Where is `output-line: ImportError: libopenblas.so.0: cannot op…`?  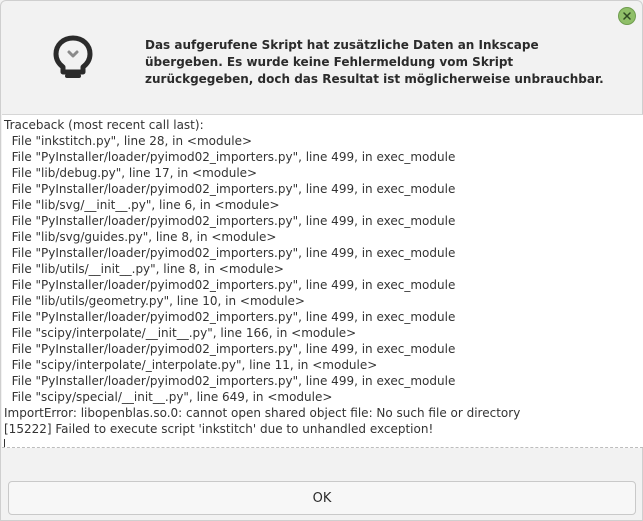
output-line: ImportError: libopenblas.so.0: cannot op… is located at coordinates (262, 413).